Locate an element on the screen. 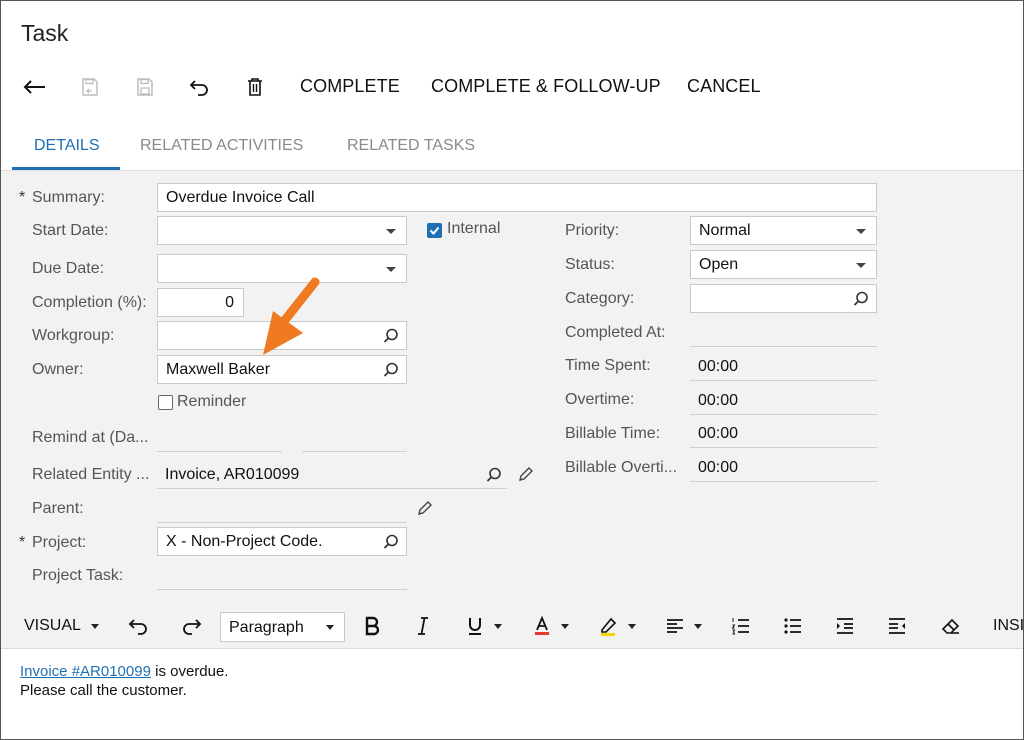  highlight-color-icon is located at coordinates (608, 626).